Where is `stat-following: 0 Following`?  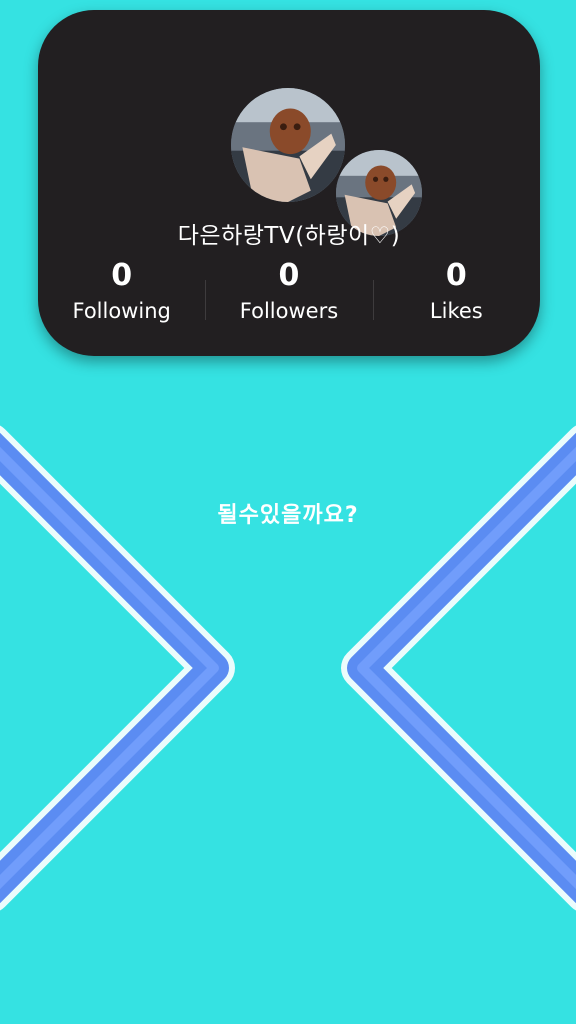 stat-following: 0 Following is located at coordinates (121, 298).